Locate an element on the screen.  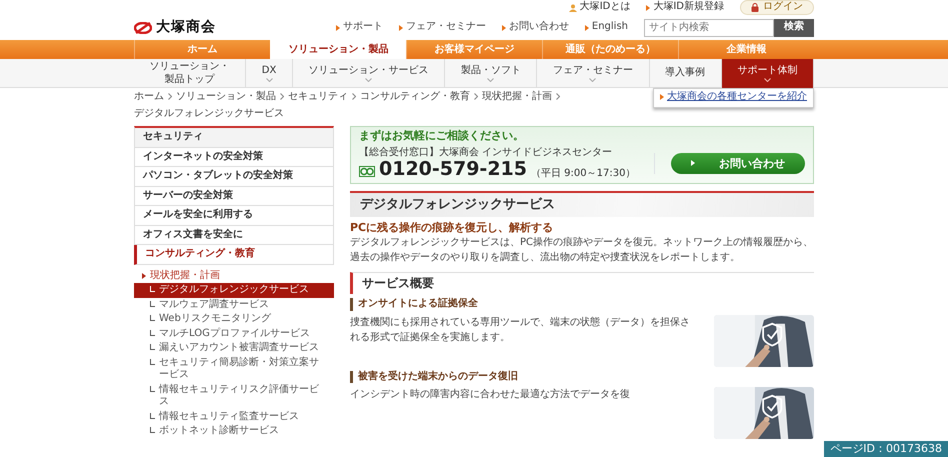
breadcrumb-link: 現状把握・計画 is located at coordinates (517, 96).